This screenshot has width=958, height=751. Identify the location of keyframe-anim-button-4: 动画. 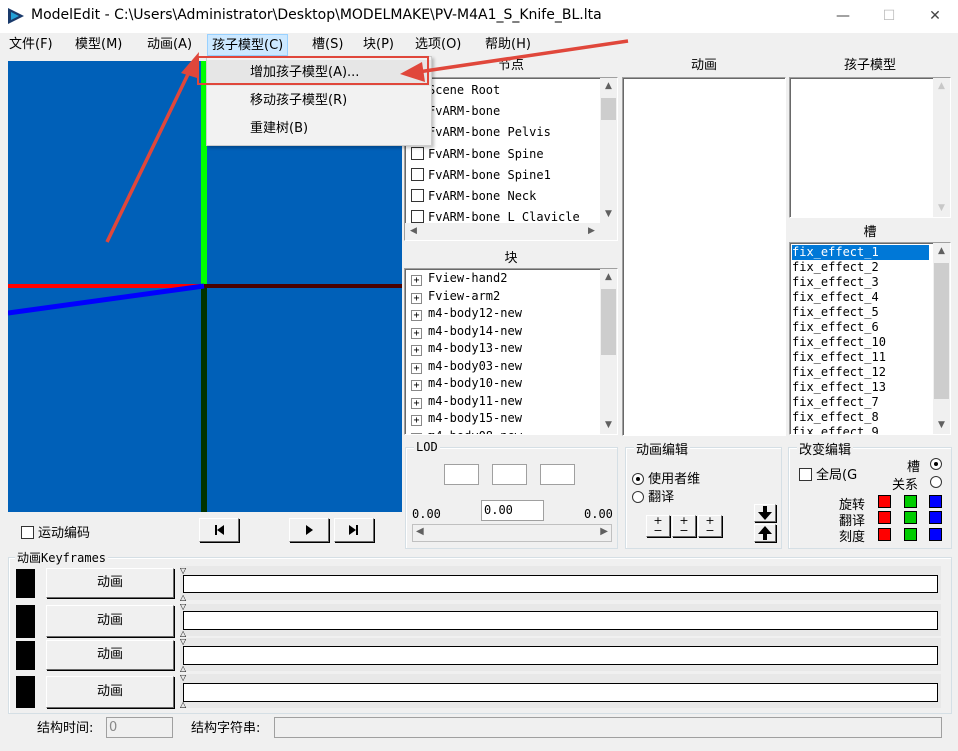
(110, 692).